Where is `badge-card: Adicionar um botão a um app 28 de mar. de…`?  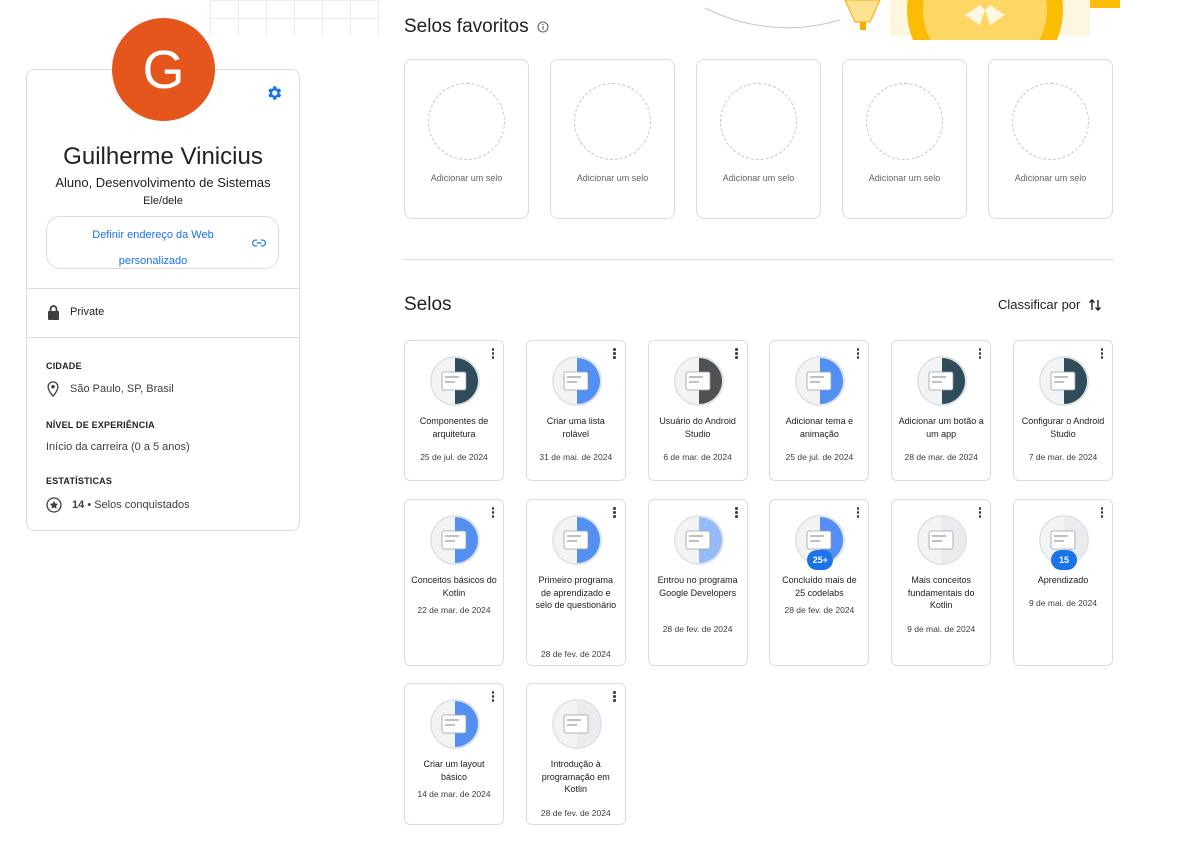
badge-card: Adicionar um botão a um app 28 de mar. de… is located at coordinates (941, 410).